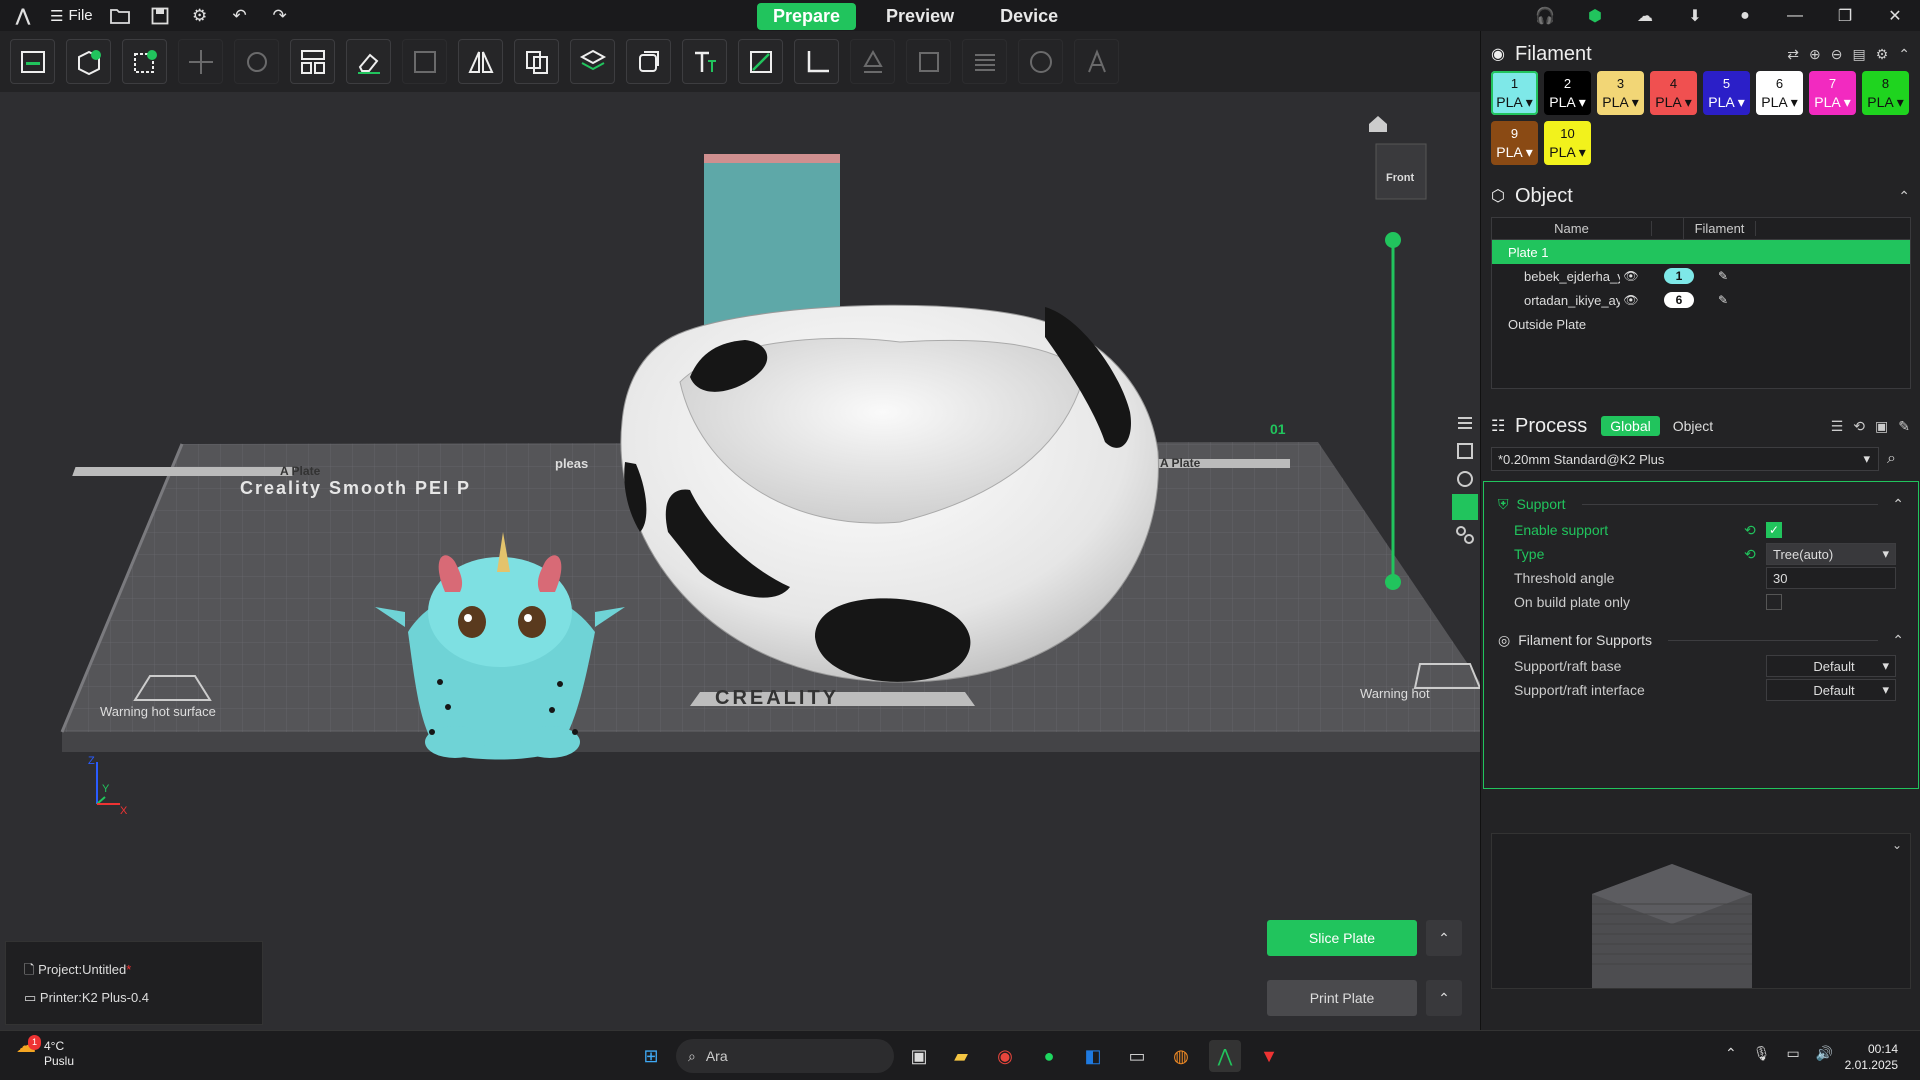 This screenshot has width=1920, height=1080. What do you see at coordinates (1779, 93) in the screenshot?
I see `filament-slot-6: 6 PLA ▾` at bounding box center [1779, 93].